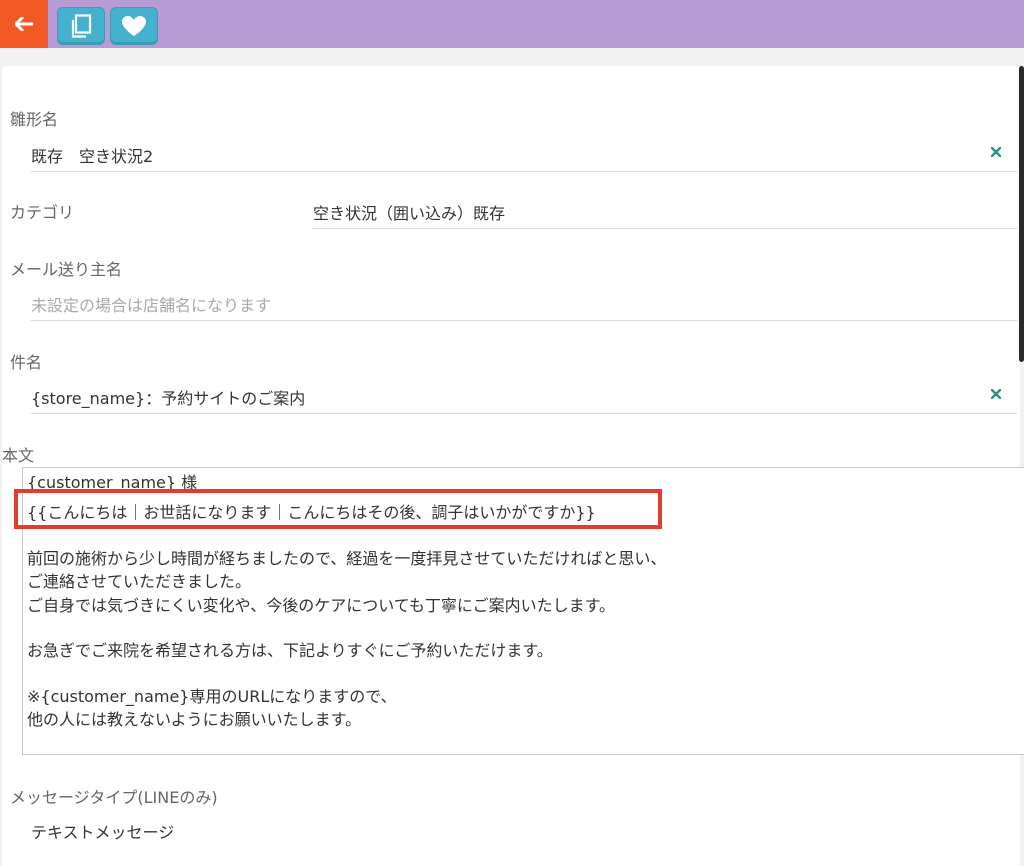  I want to click on body-line: お急ぎでご来院を希望される方は、下記よりすぐにご予約いただけます。, so click(290, 650).